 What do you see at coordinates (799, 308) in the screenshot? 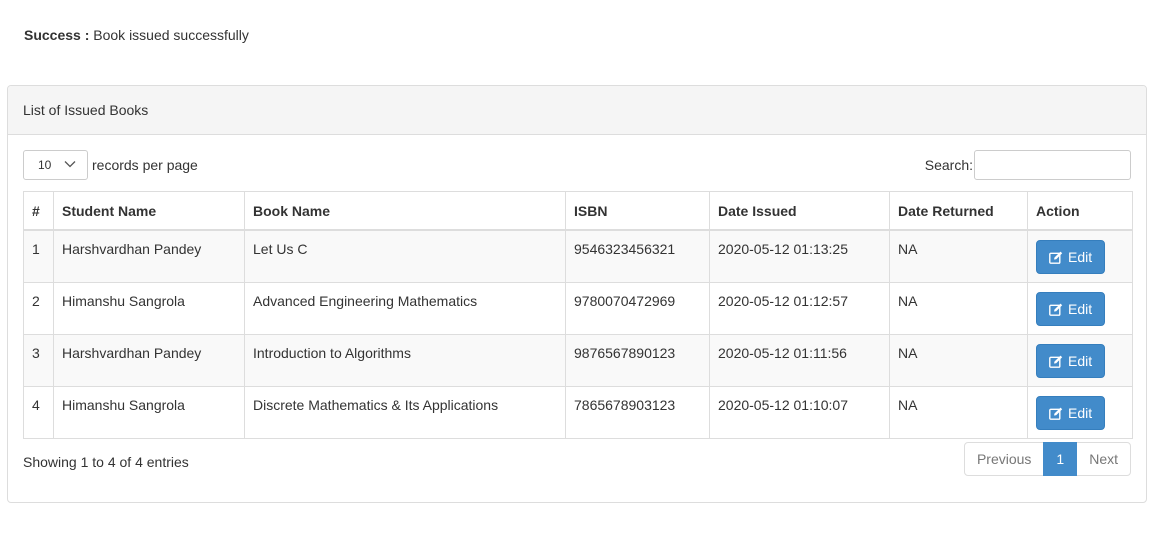
I see `cell-date-issued: 2020-05-12 01:12:57` at bounding box center [799, 308].